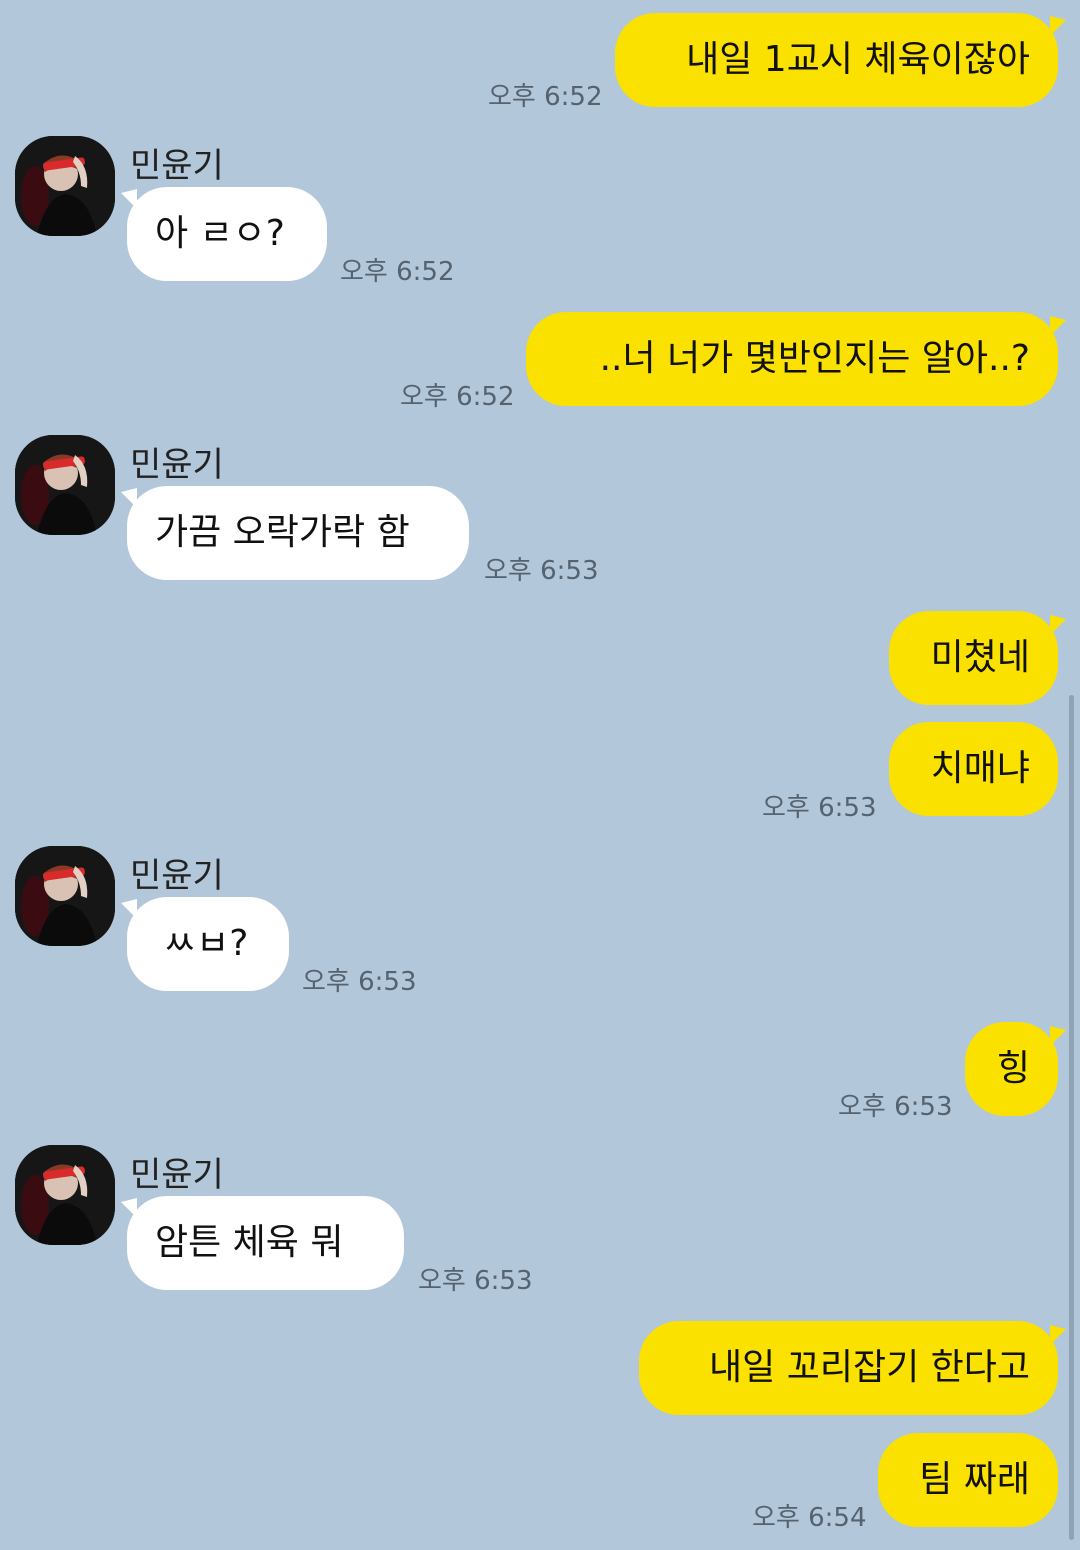 The height and width of the screenshot is (1550, 1080). I want to click on sent-message-bubble: 내일 꼬리잡기 한다고, so click(848, 1368).